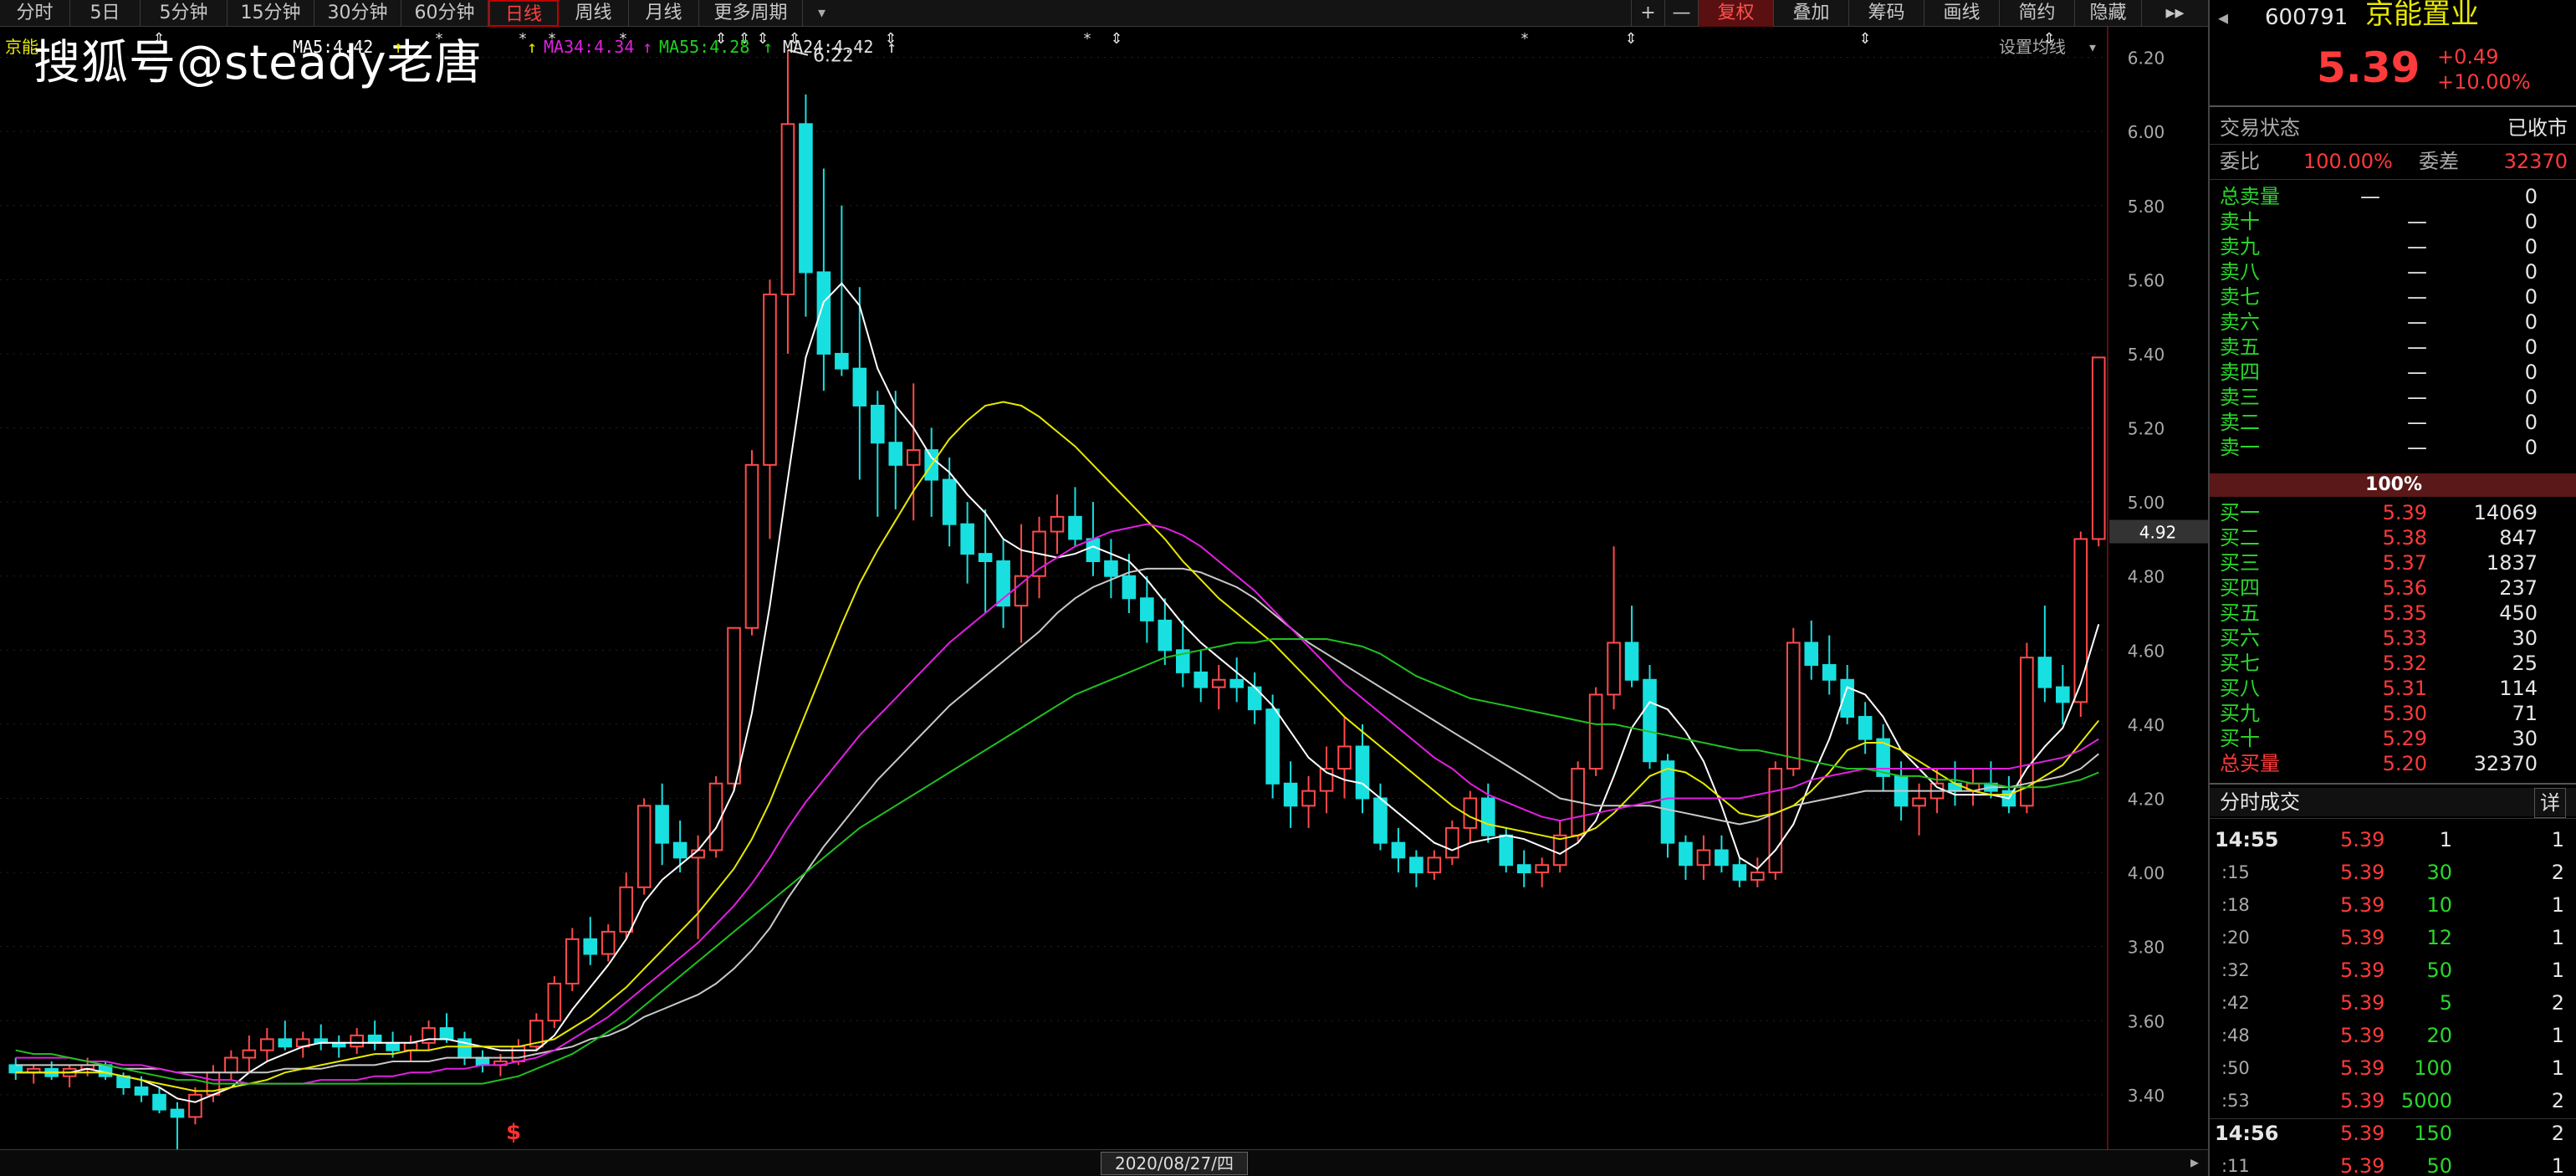 Image resolution: width=2576 pixels, height=1176 pixels. Describe the element at coordinates (821, 13) in the screenshot. I see `more-periods-chevron-icon: ▾` at that location.